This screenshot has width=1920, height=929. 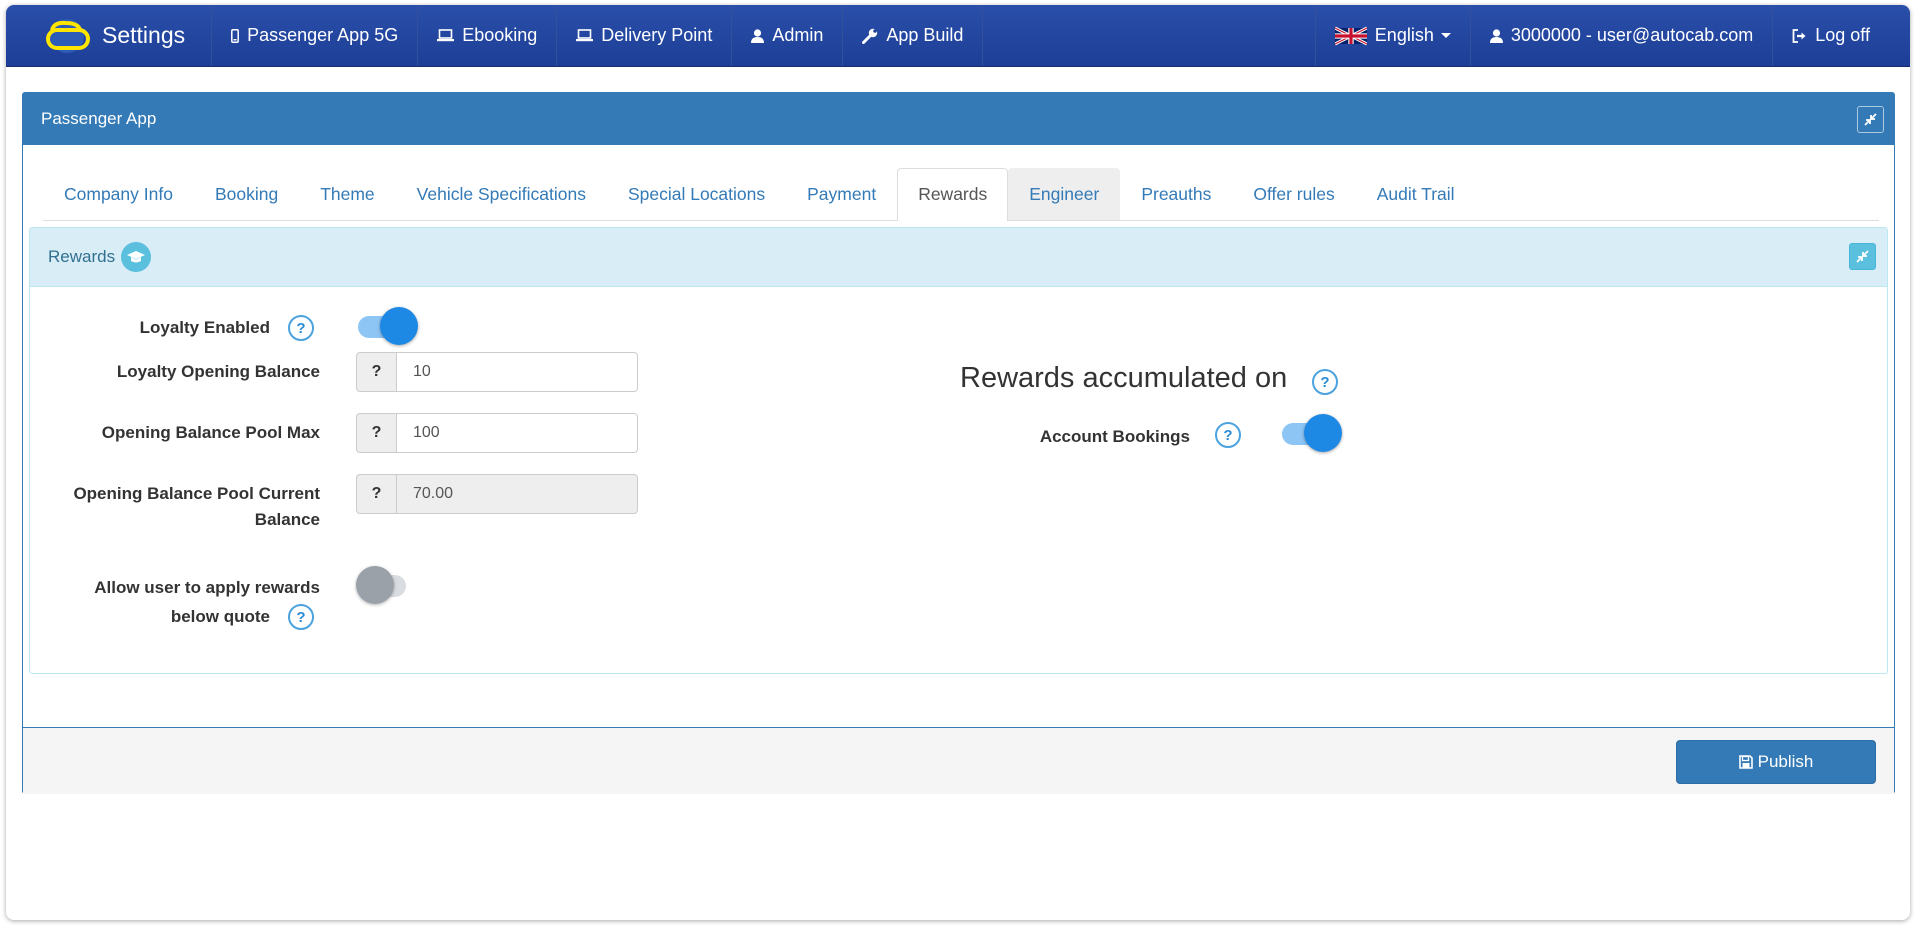 I want to click on tab-special-locations: Special Locations, so click(x=696, y=194).